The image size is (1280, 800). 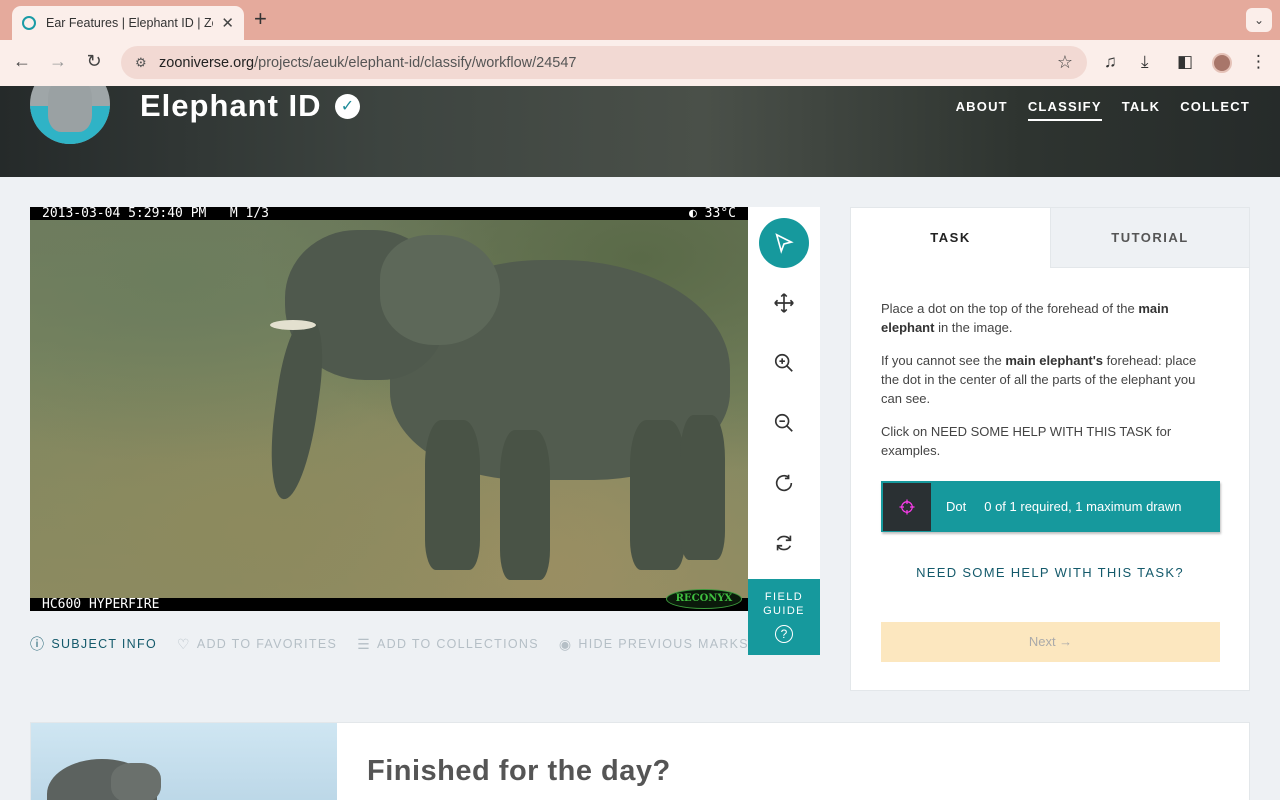 I want to click on tab-title: Ear Features | Elephant ID | Zo, so click(x=130, y=23).